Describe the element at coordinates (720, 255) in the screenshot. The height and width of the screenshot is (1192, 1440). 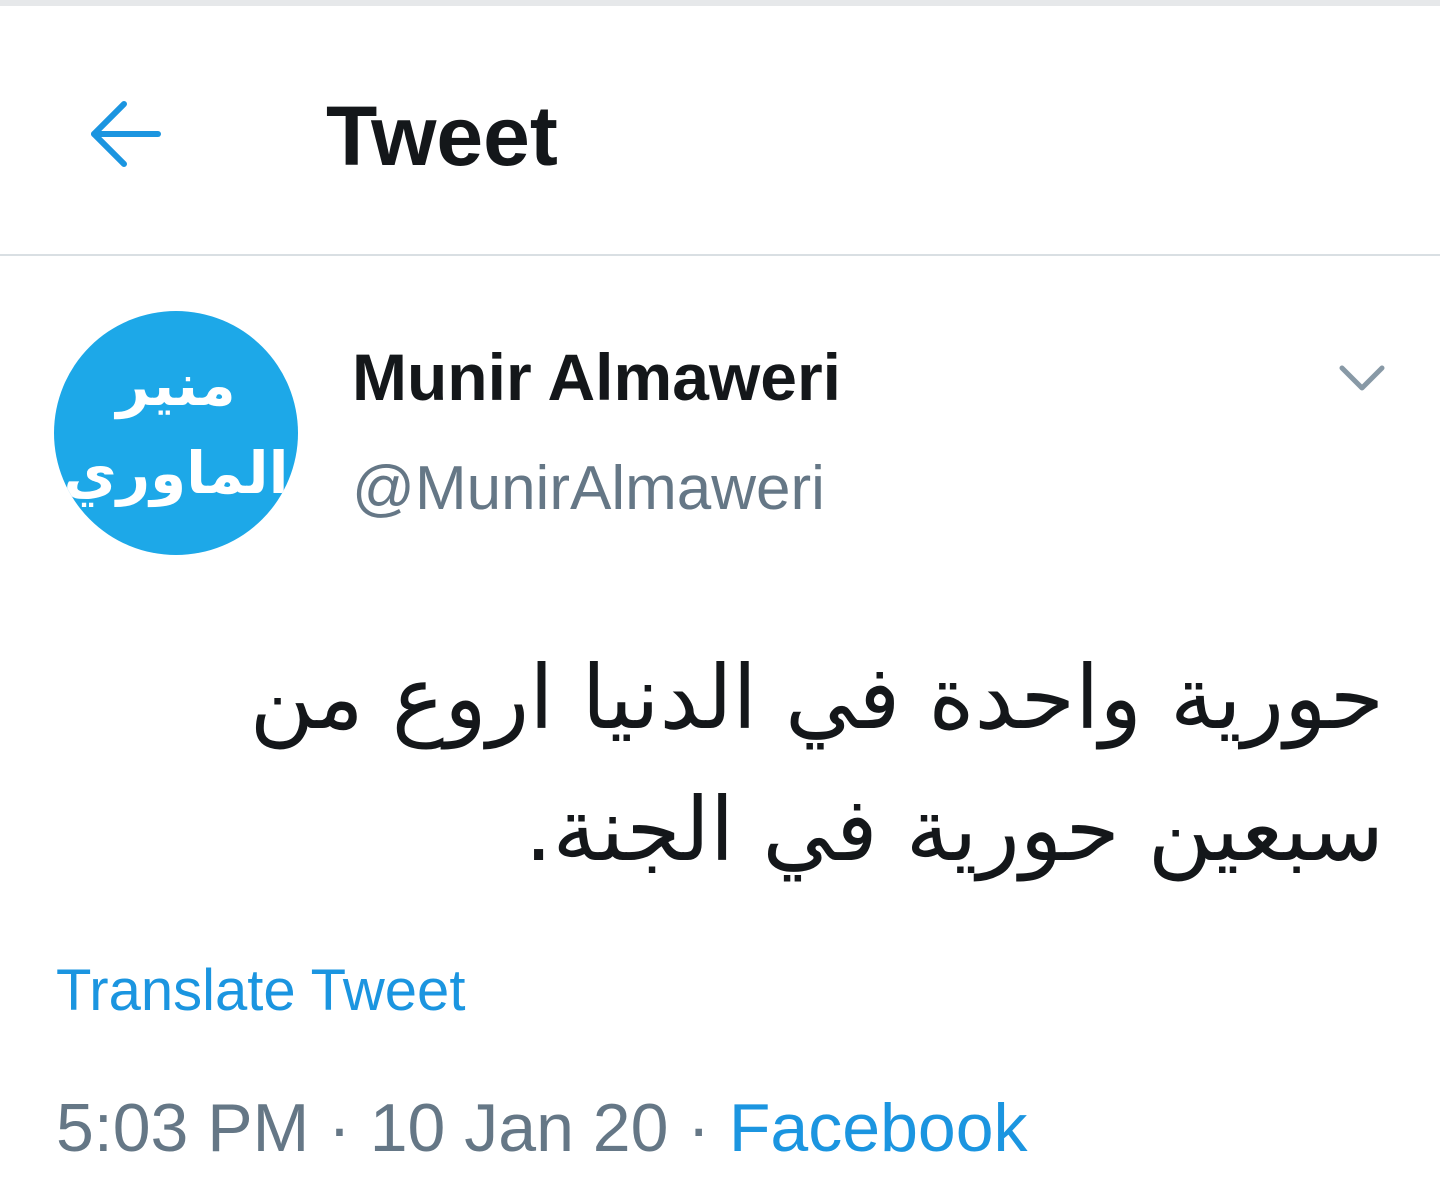
I see `header-divider` at that location.